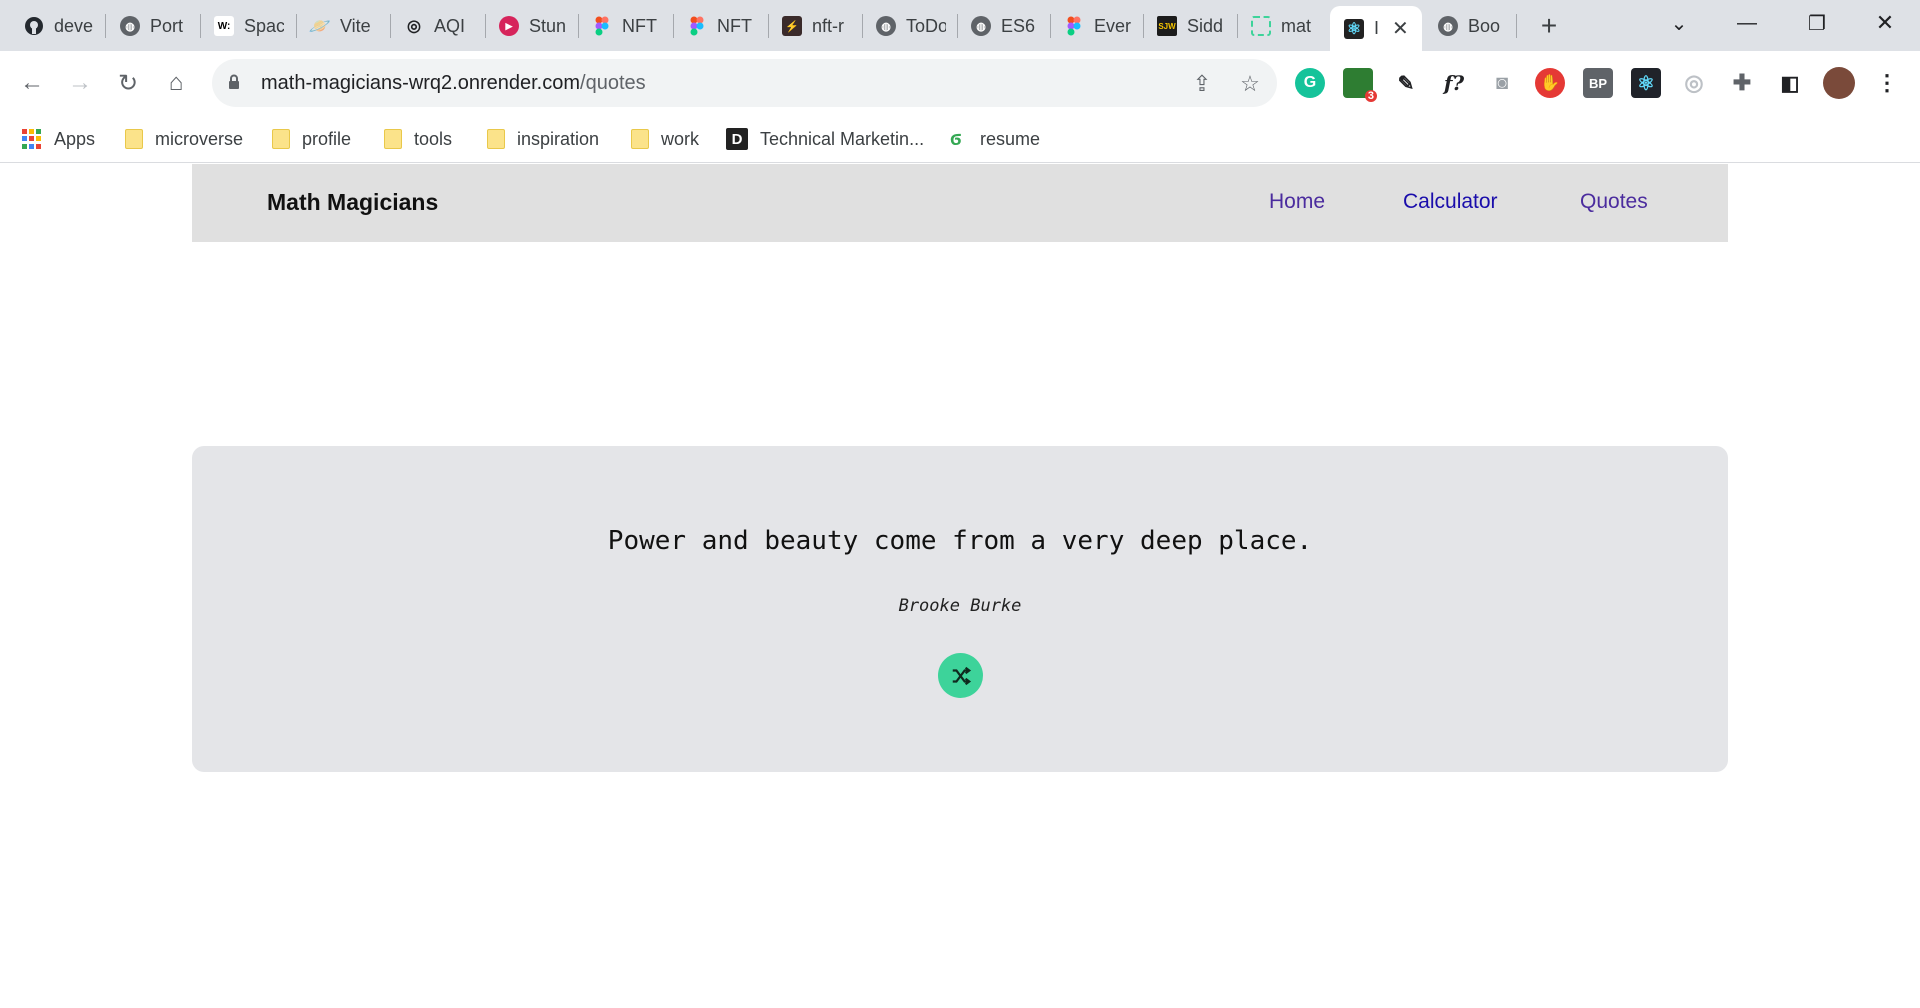 This screenshot has height=1008, width=1920. What do you see at coordinates (32, 139) in the screenshot?
I see `apps-grid-icon` at bounding box center [32, 139].